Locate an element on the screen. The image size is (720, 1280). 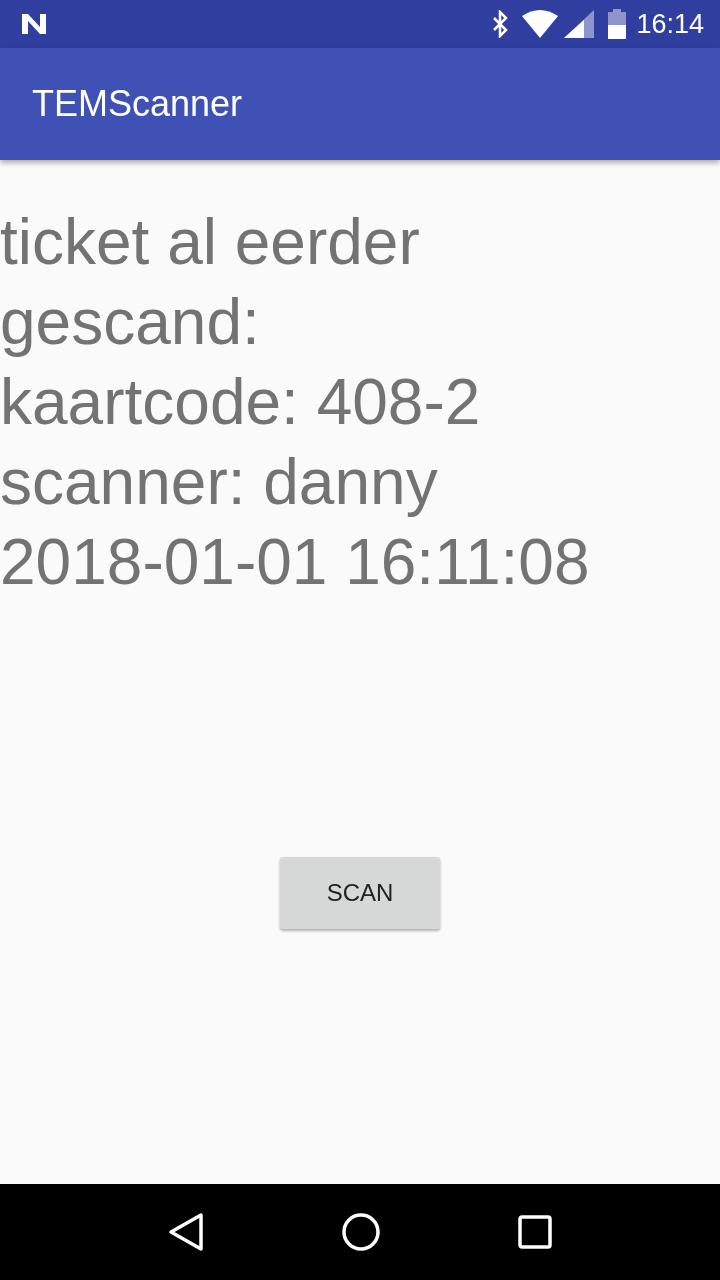
signal-icon is located at coordinates (579, 24).